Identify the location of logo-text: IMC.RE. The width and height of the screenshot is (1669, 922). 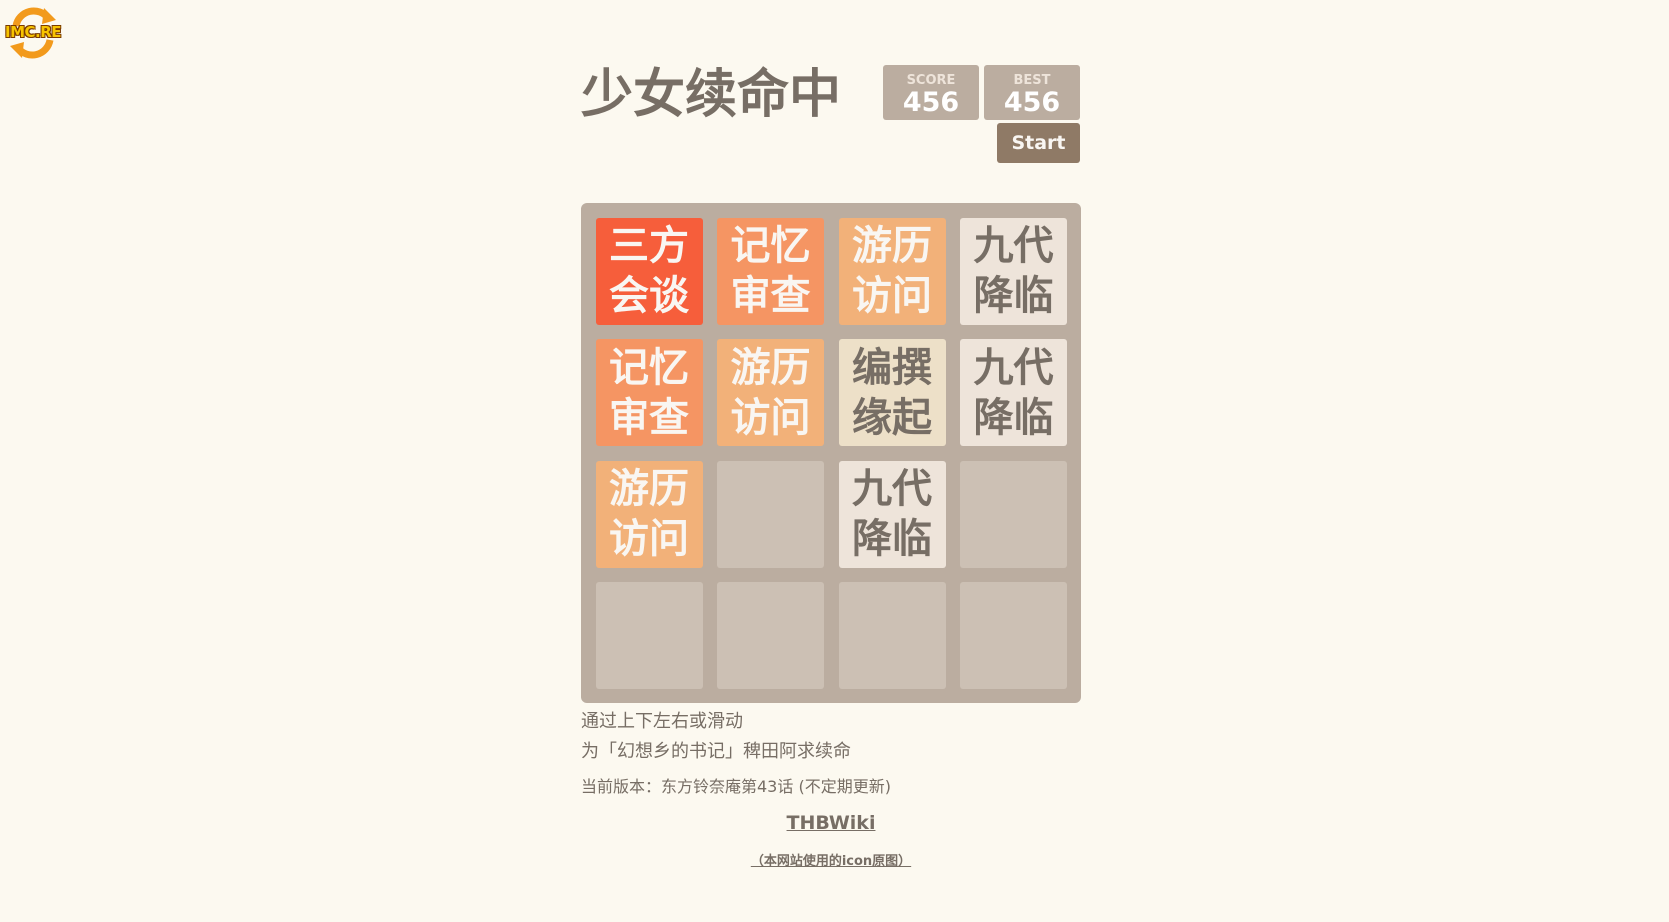
(33, 32).